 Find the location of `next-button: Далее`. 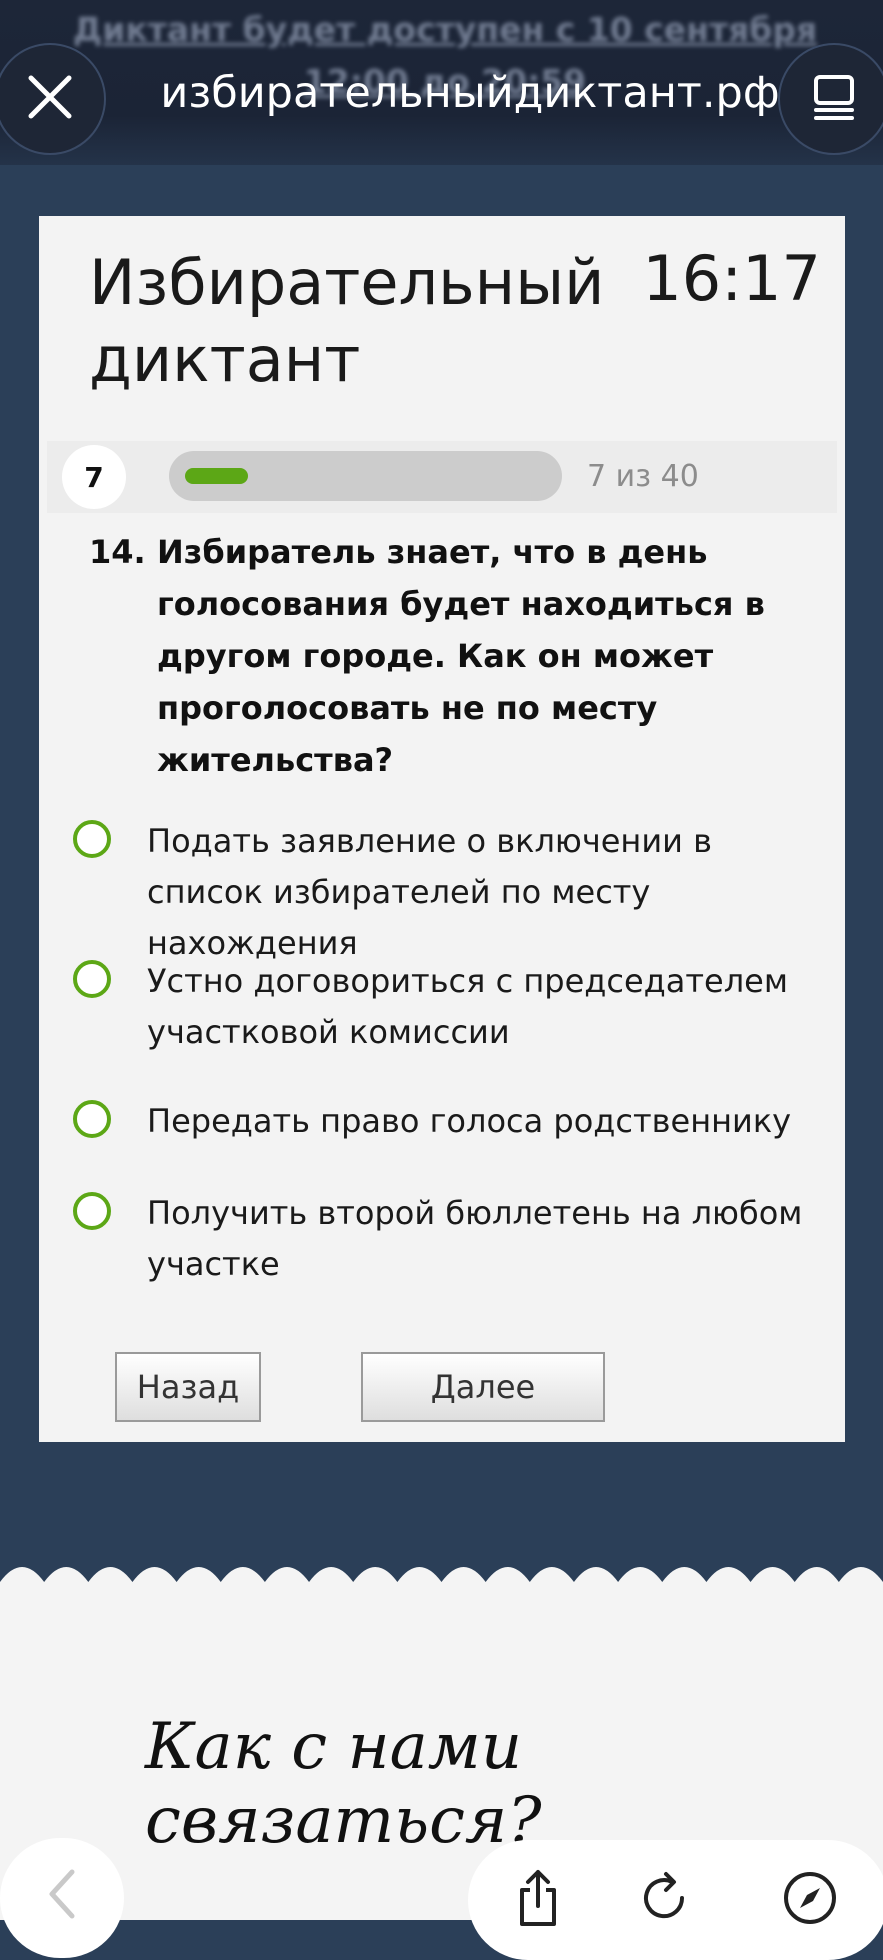

next-button: Далее is located at coordinates (483, 1387).